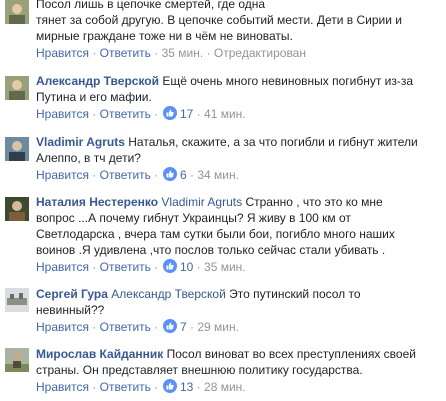 The image size is (446, 401). Describe the element at coordinates (225, 114) in the screenshot. I see `timestamp: 41 мин.` at that location.